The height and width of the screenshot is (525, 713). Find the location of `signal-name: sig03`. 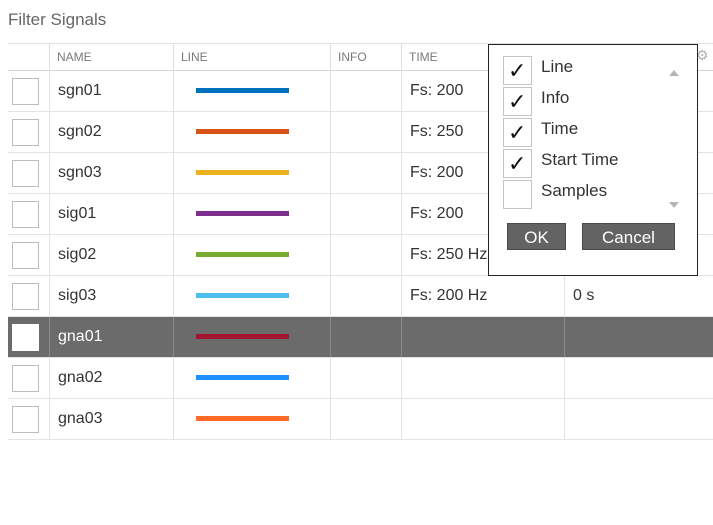

signal-name: sig03 is located at coordinates (112, 296).